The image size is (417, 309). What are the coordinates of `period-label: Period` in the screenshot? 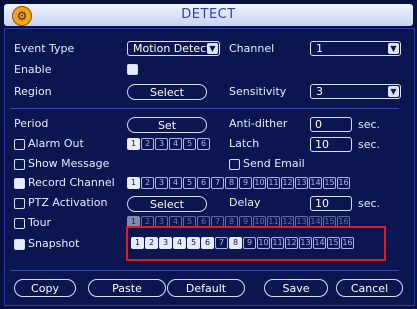 It's located at (31, 123).